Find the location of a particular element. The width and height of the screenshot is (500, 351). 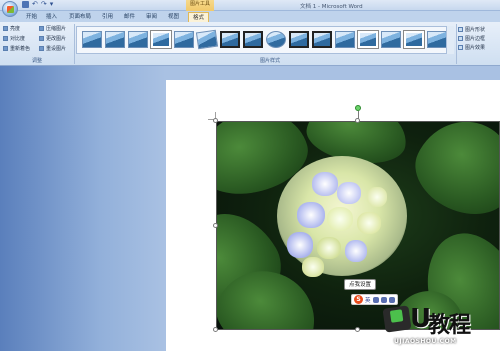

tab-mailings: 邮件 is located at coordinates (129, 17).